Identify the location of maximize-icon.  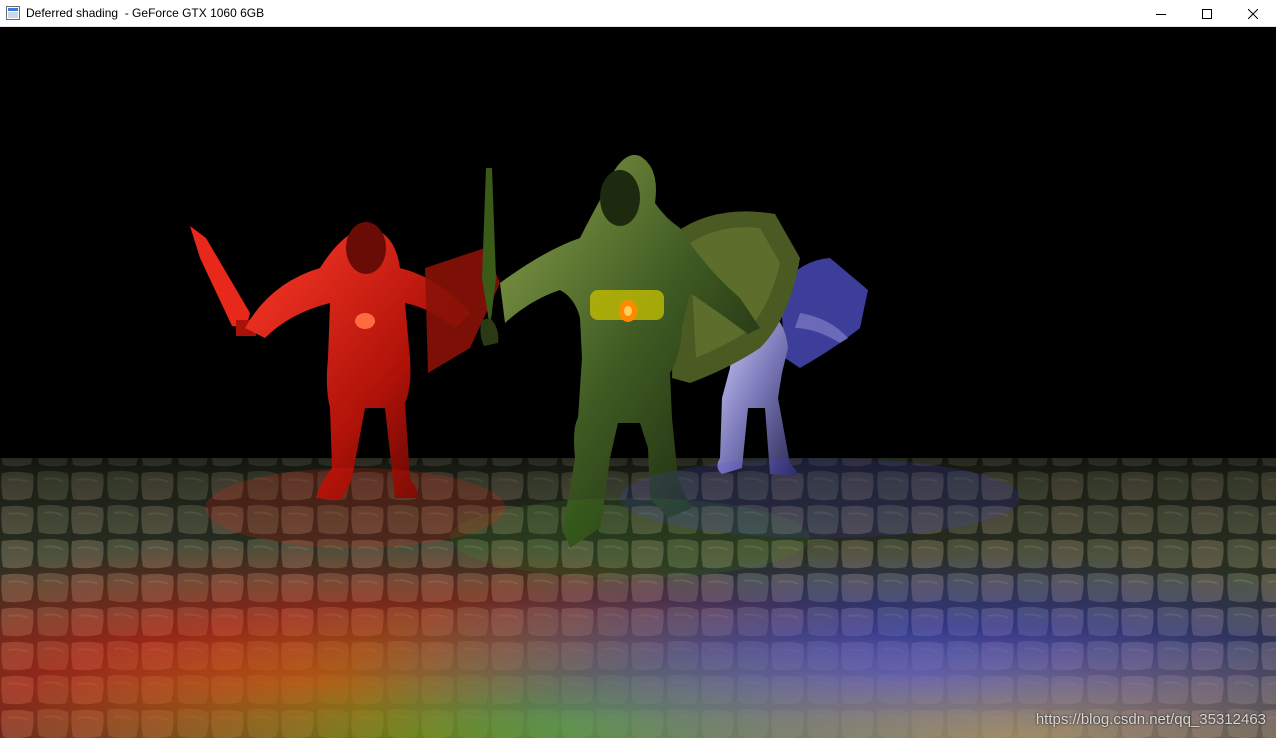
(1207, 13).